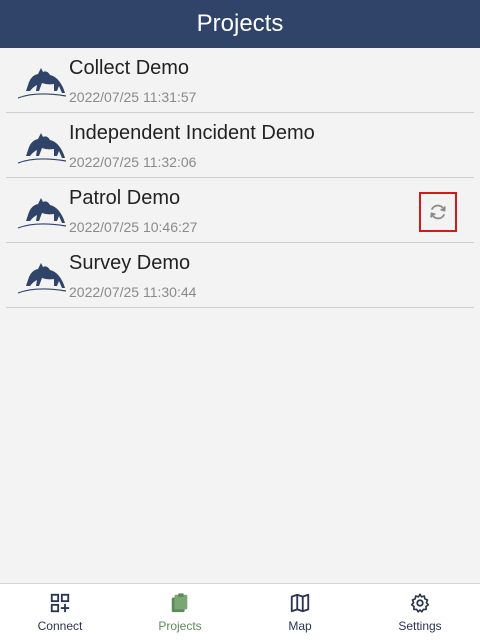  Describe the element at coordinates (133, 292) in the screenshot. I see `project-date: 2022/07/25 11:30:44` at that location.